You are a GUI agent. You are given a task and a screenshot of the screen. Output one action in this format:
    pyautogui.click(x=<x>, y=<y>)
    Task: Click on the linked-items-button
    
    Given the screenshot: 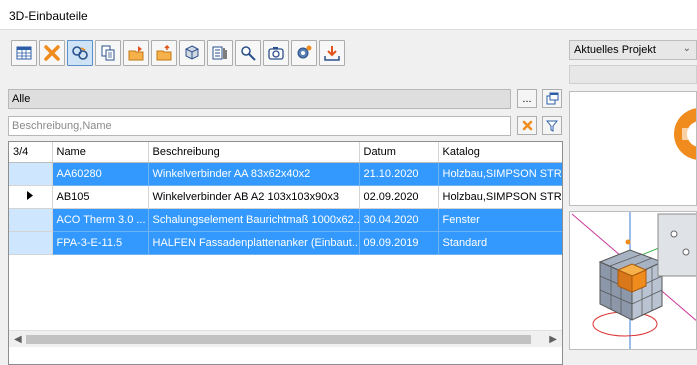 What is the action you would take?
    pyautogui.click(x=80, y=53)
    